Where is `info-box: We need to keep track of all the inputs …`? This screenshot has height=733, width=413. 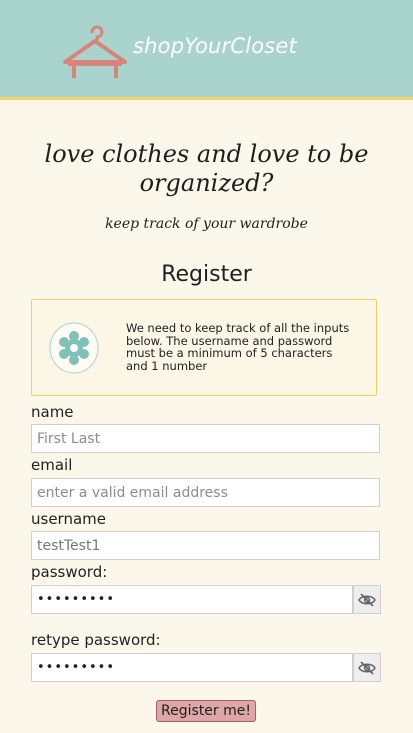 info-box: We need to keep track of all the inputs … is located at coordinates (204, 347).